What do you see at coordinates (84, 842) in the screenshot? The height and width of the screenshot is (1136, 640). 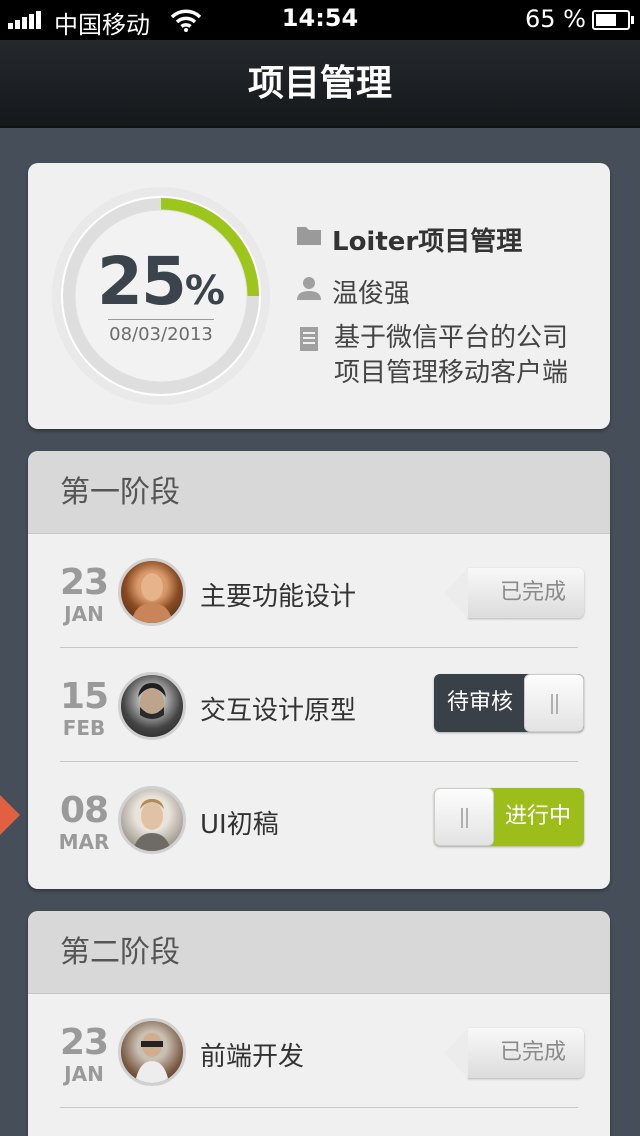 I see `task-month: MAR` at bounding box center [84, 842].